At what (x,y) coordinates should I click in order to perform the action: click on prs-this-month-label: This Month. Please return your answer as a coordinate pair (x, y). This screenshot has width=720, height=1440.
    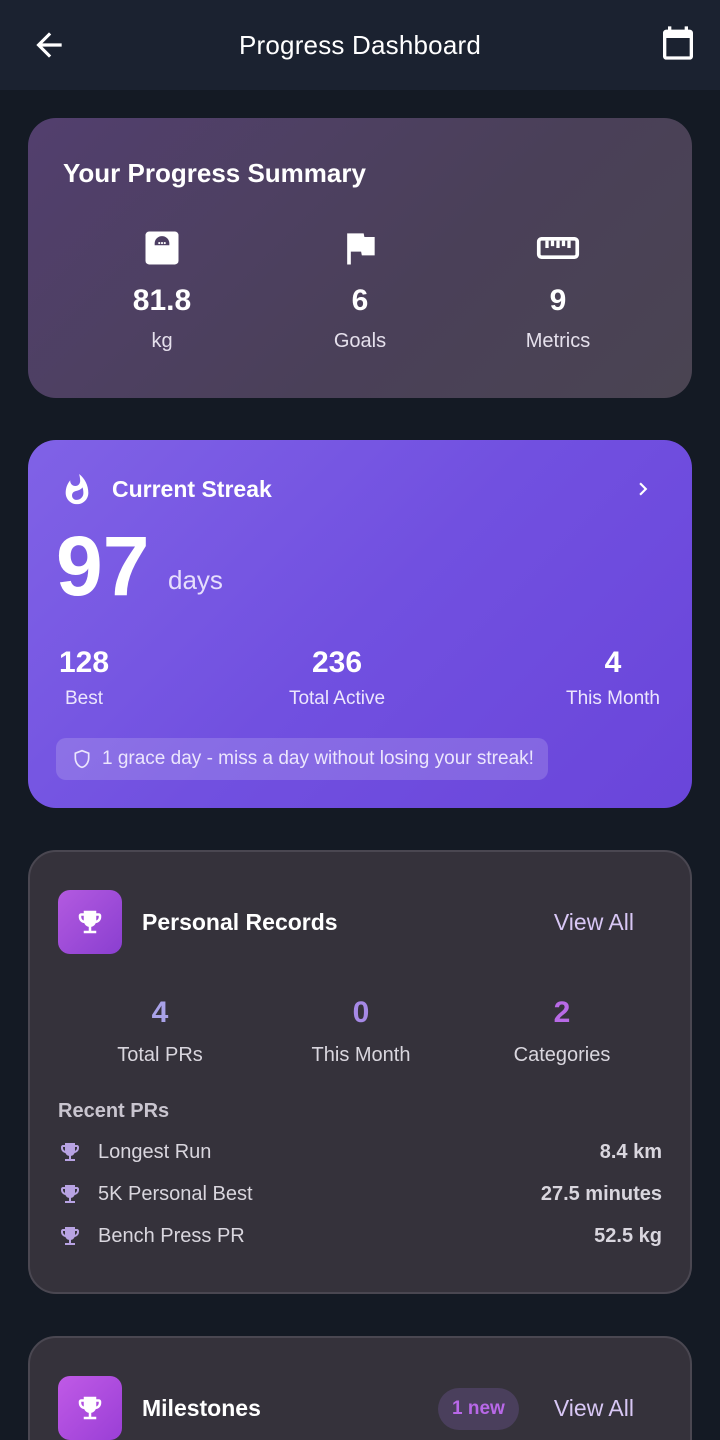
    Looking at the image, I should click on (361, 1055).